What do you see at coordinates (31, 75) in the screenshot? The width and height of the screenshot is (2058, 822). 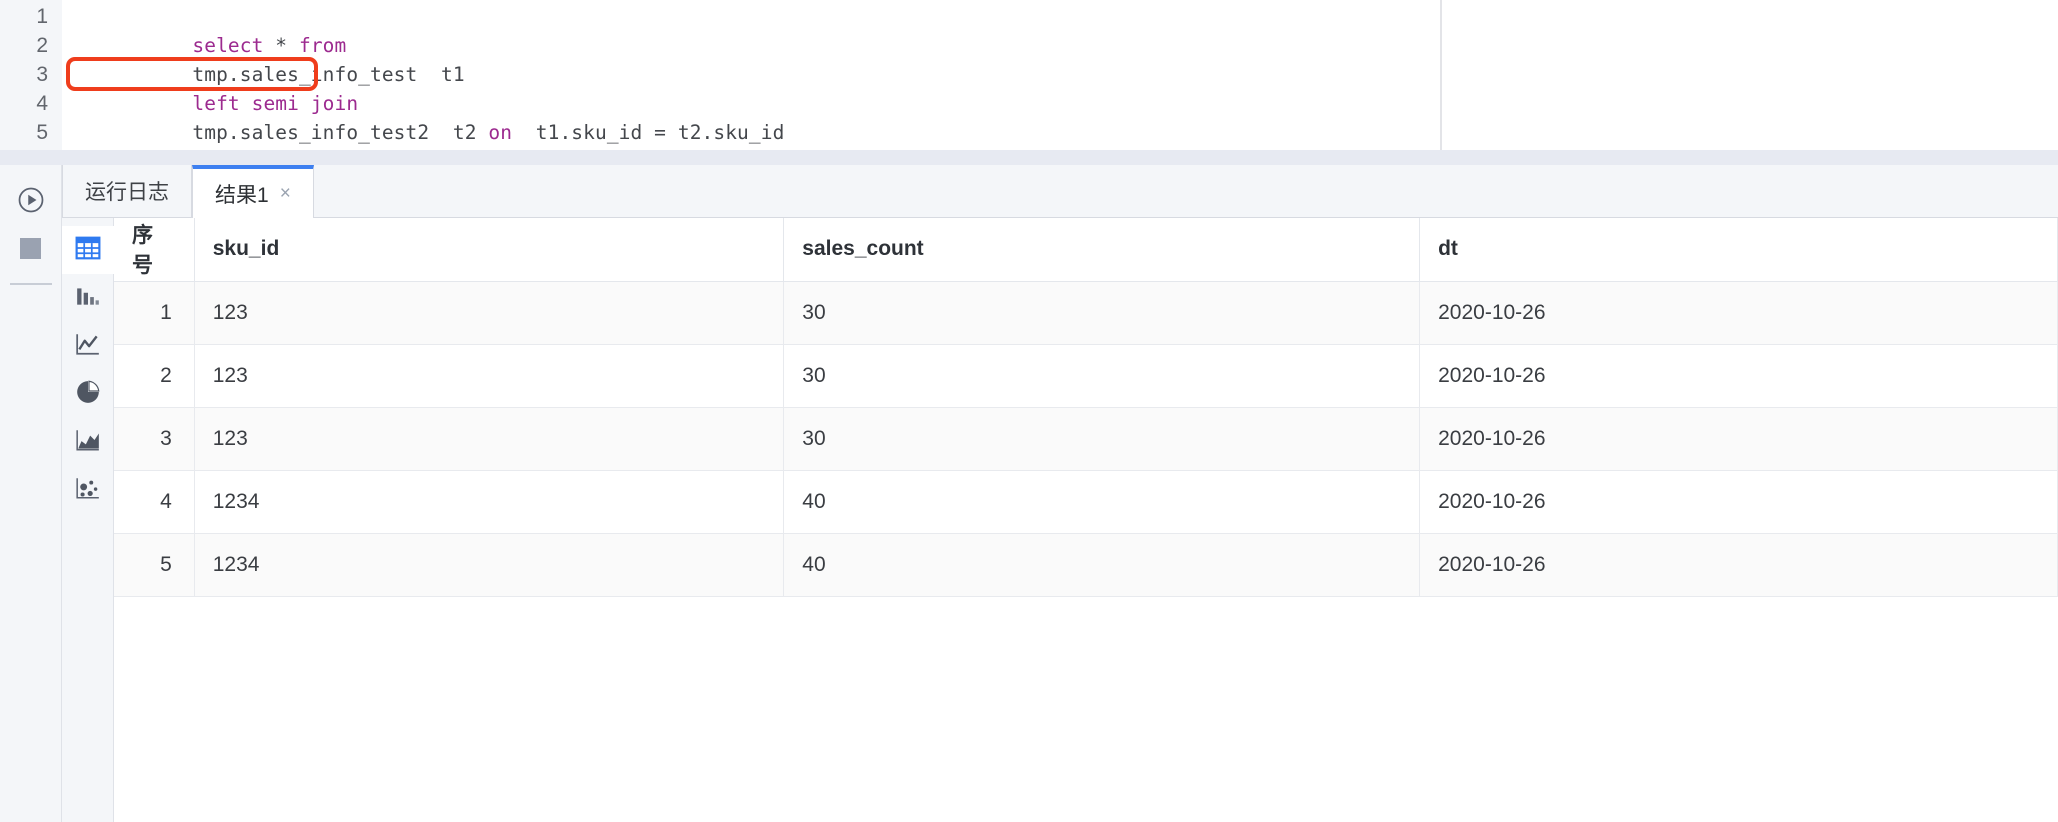 I see `line-number-gutter: 1 2 3 4 5` at bounding box center [31, 75].